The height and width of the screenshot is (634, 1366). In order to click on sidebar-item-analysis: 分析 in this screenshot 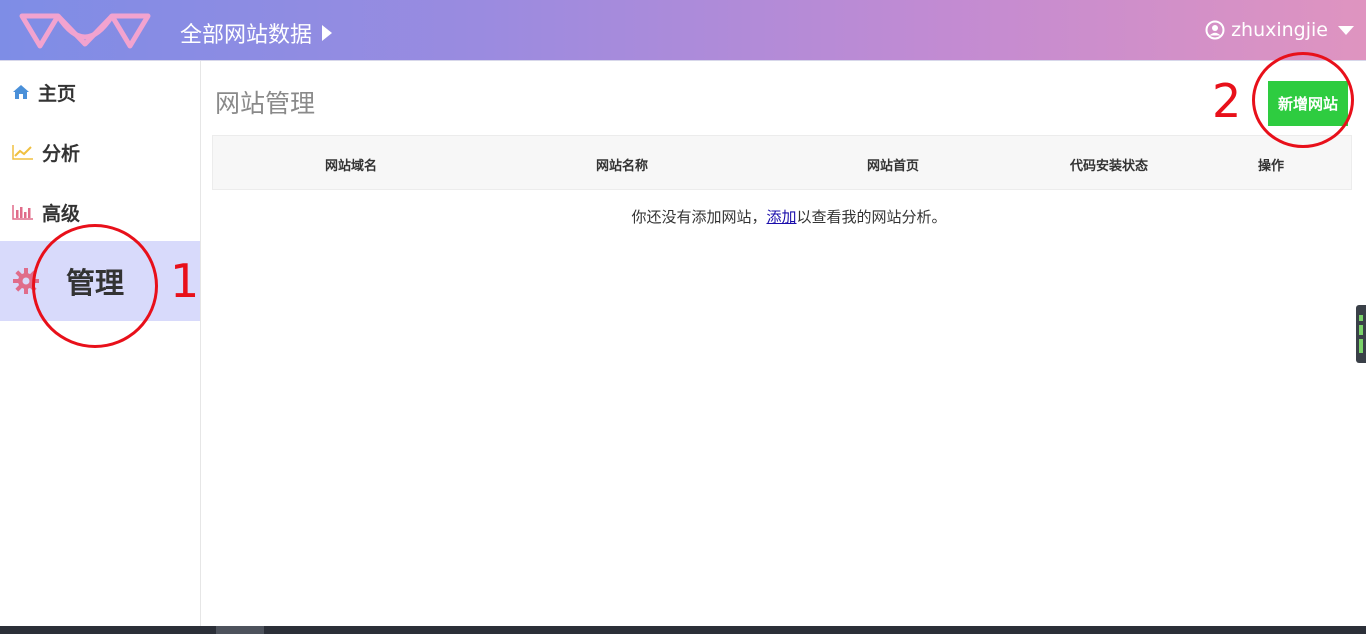, I will do `click(100, 152)`.